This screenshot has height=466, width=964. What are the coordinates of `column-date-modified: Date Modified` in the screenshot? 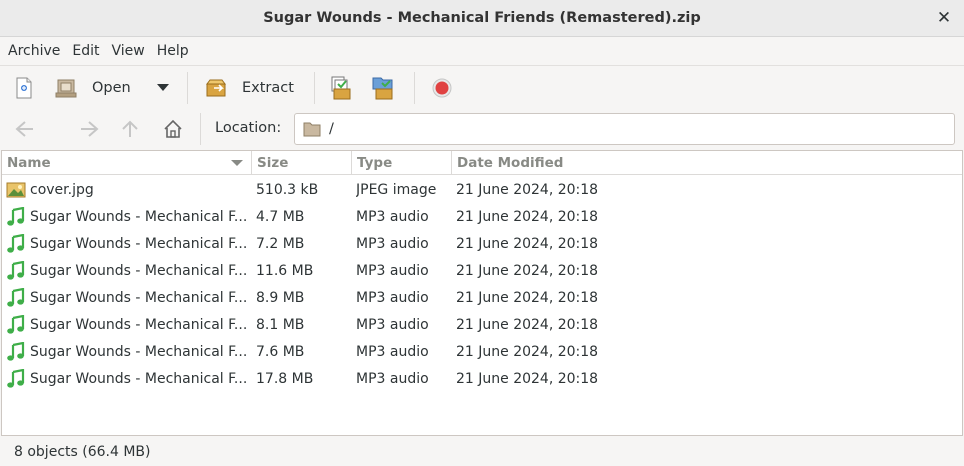 It's located at (707, 163).